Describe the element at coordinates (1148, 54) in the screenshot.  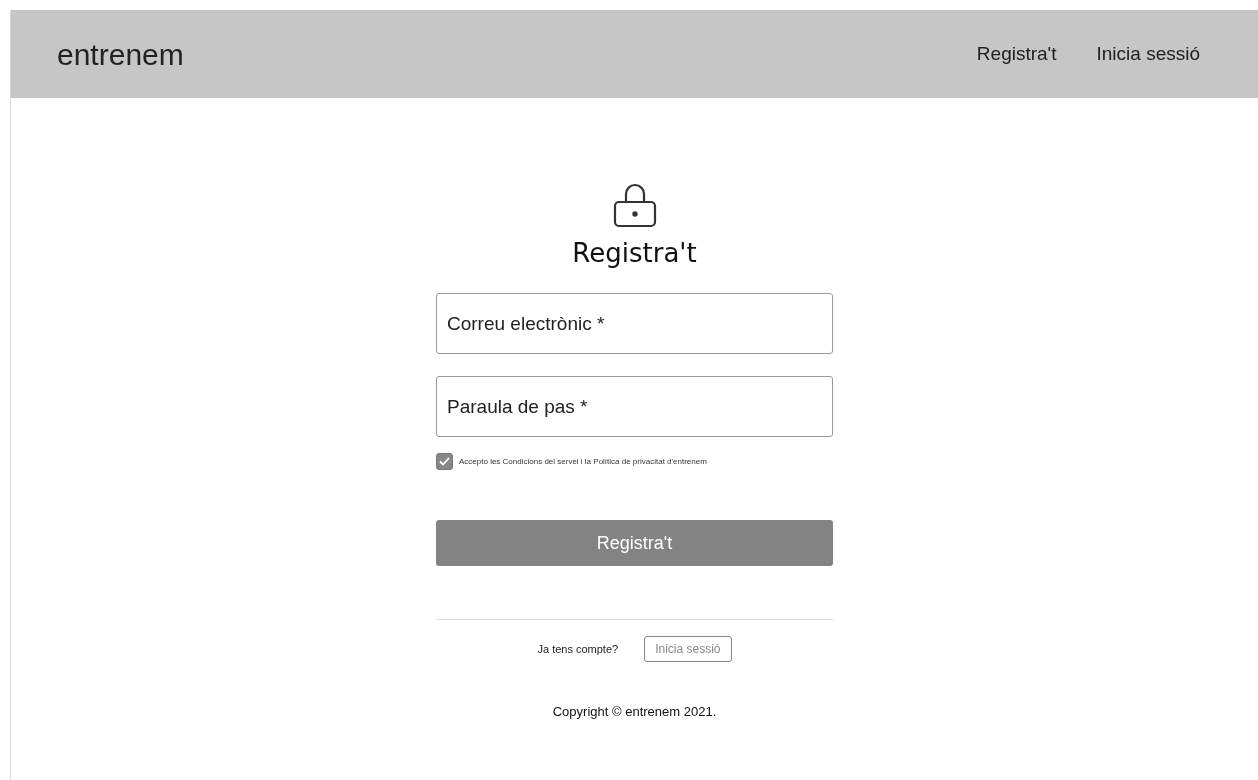
I see `nav-link: Inicia sessió` at that location.